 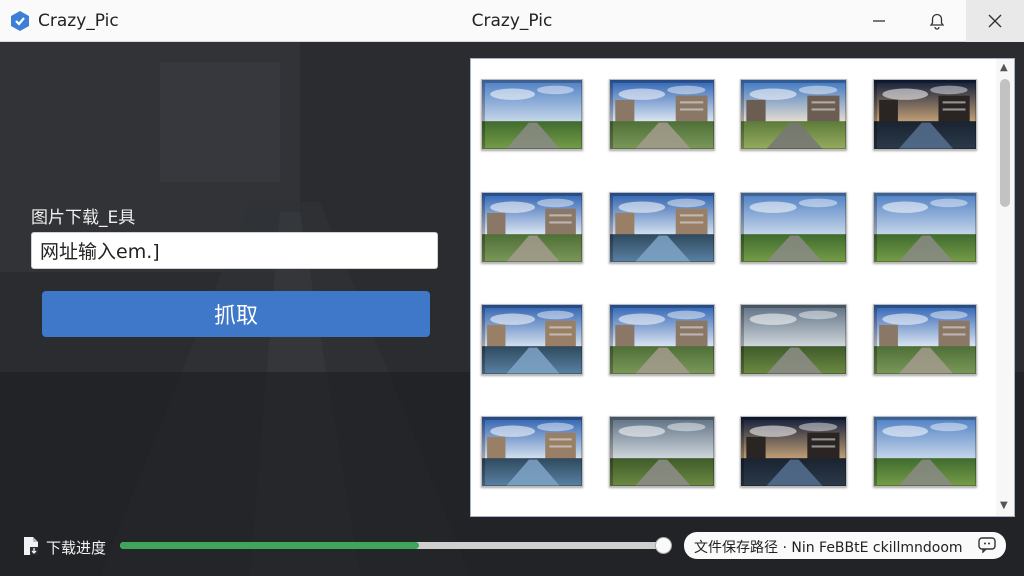 What do you see at coordinates (83, 218) in the screenshot?
I see `tool-label: 图片下载_E具` at bounding box center [83, 218].